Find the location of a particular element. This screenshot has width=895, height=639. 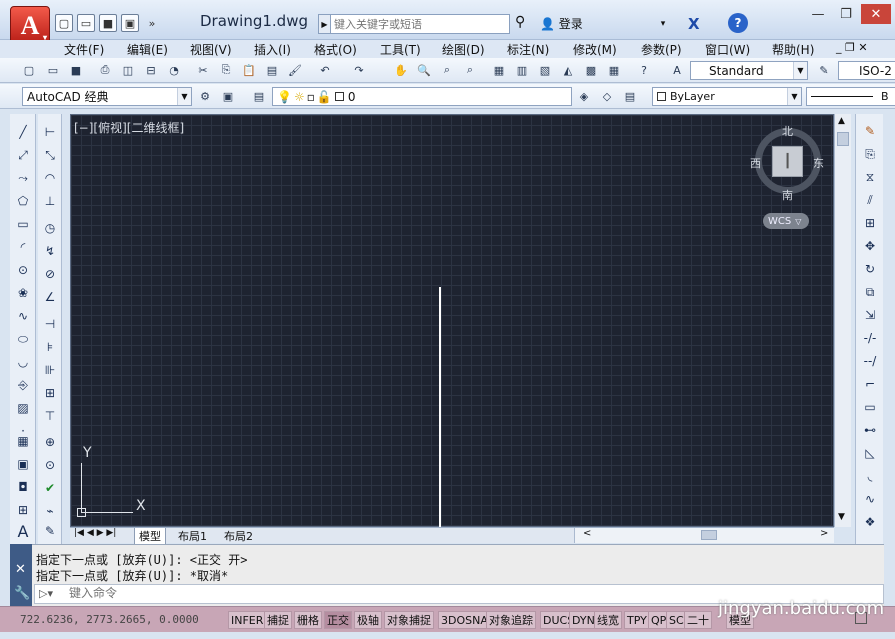

stretch-icon: ⇲ is located at coordinates (870, 315).